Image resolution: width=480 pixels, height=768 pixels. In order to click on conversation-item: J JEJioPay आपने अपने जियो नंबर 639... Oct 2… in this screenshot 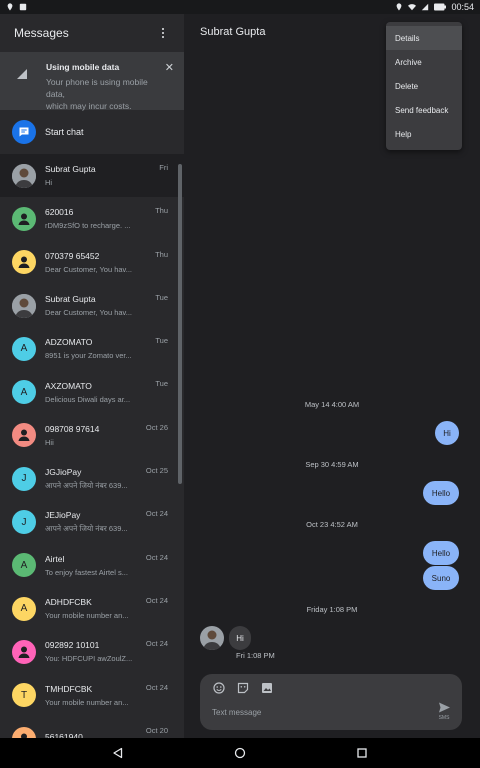, I will do `click(92, 521)`.